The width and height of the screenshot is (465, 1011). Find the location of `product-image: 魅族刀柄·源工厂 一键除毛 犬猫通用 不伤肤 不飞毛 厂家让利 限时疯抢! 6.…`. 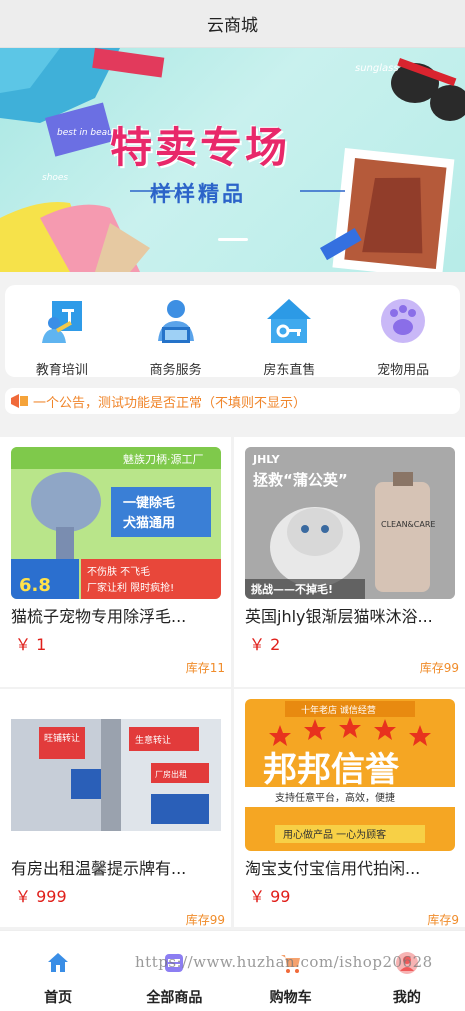

product-image: 魅族刀柄·源工厂 一键除毛 犬猫通用 不伤肤 不飞毛 厂家让利 限时疯抢! 6.… is located at coordinates (116, 523).